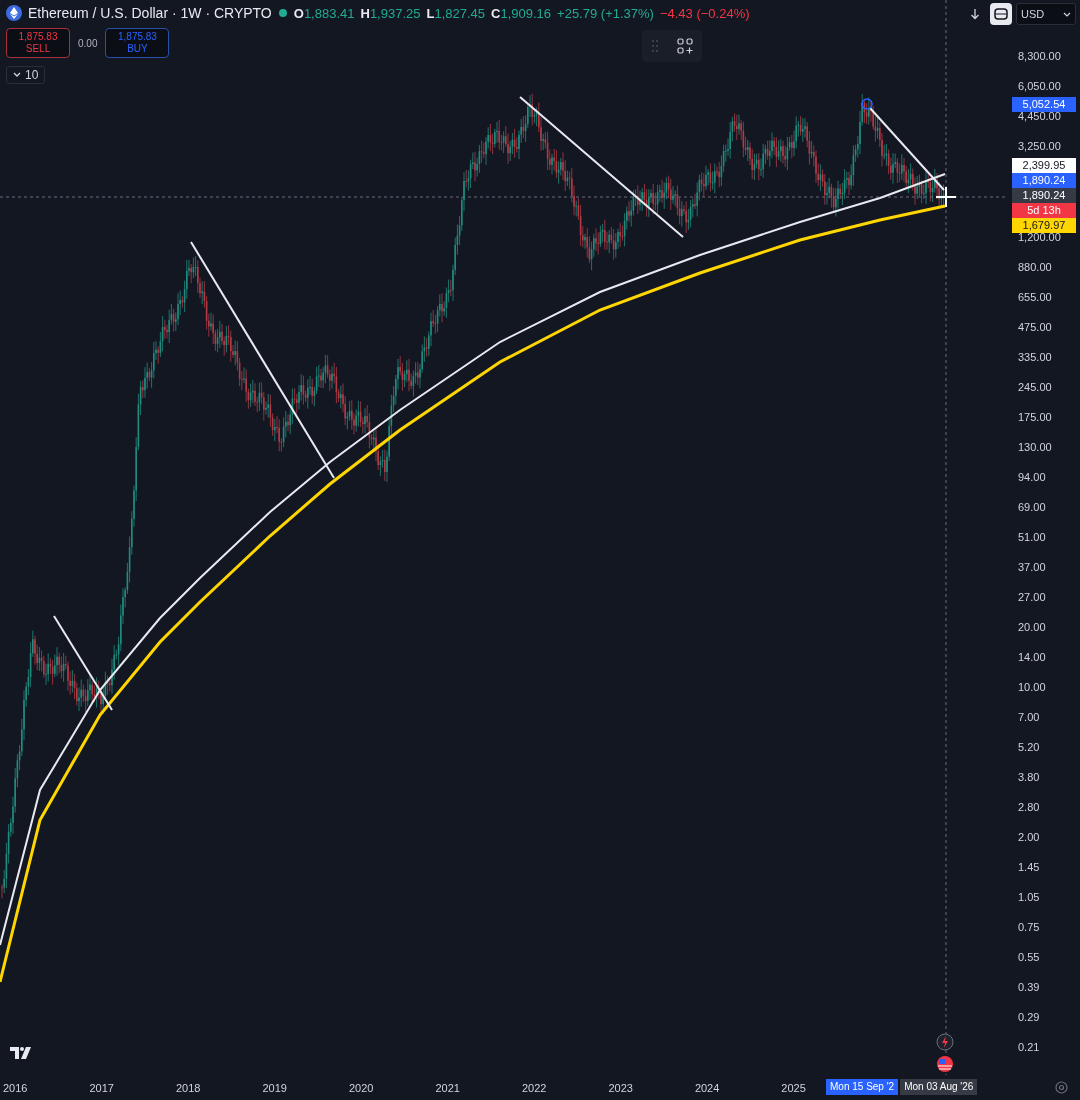 This screenshot has height=1100, width=1080. I want to click on price-label: 1,679.97, so click(1044, 225).